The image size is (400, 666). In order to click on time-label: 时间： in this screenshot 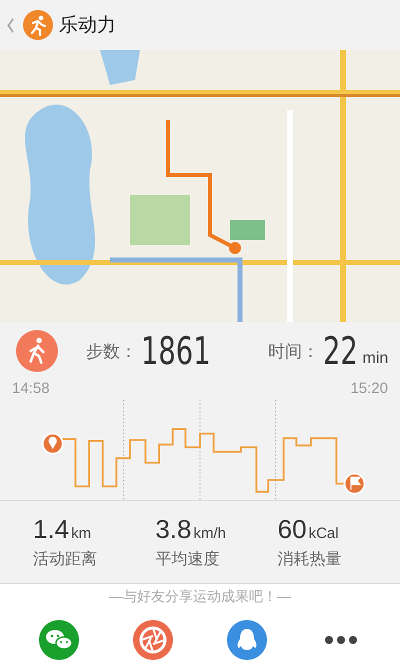, I will do `click(293, 351)`.